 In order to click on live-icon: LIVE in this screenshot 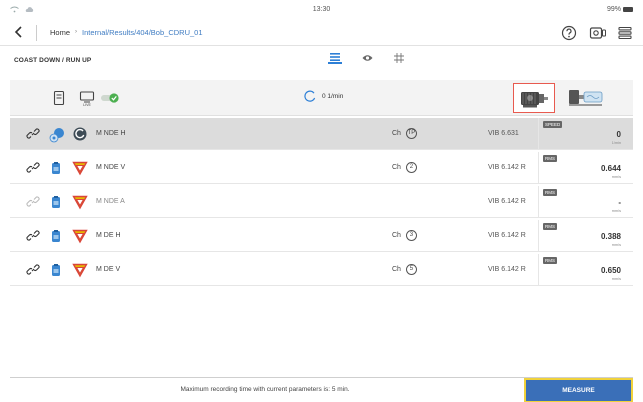, I will do `click(87, 98)`.